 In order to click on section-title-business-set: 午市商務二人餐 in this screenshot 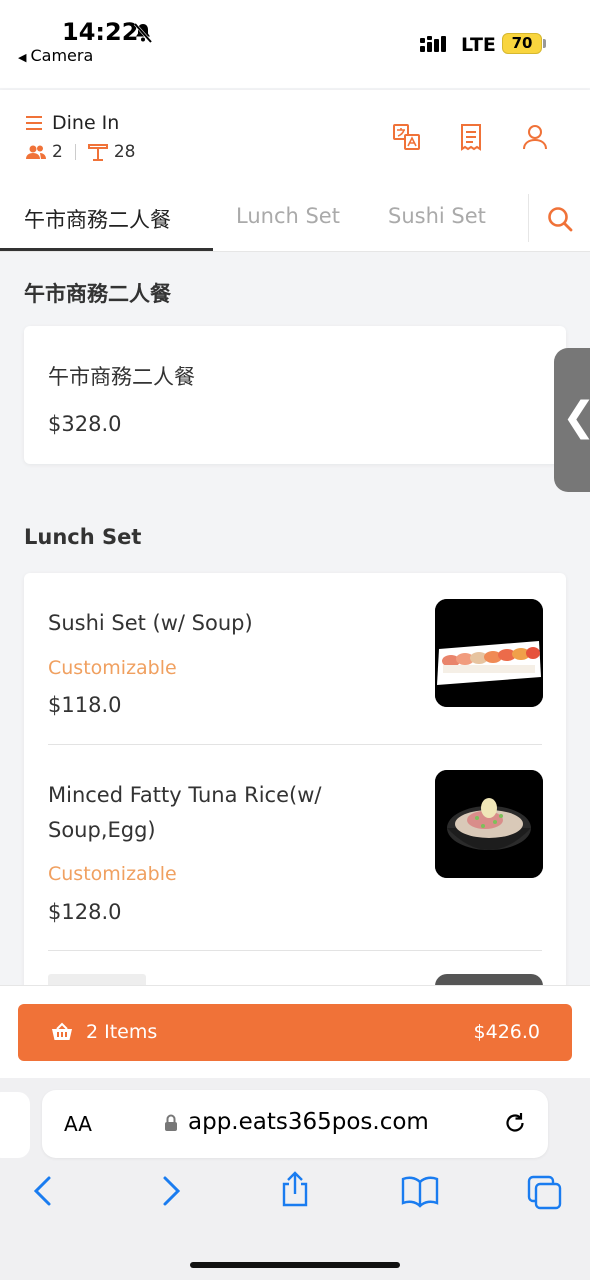, I will do `click(97, 294)`.